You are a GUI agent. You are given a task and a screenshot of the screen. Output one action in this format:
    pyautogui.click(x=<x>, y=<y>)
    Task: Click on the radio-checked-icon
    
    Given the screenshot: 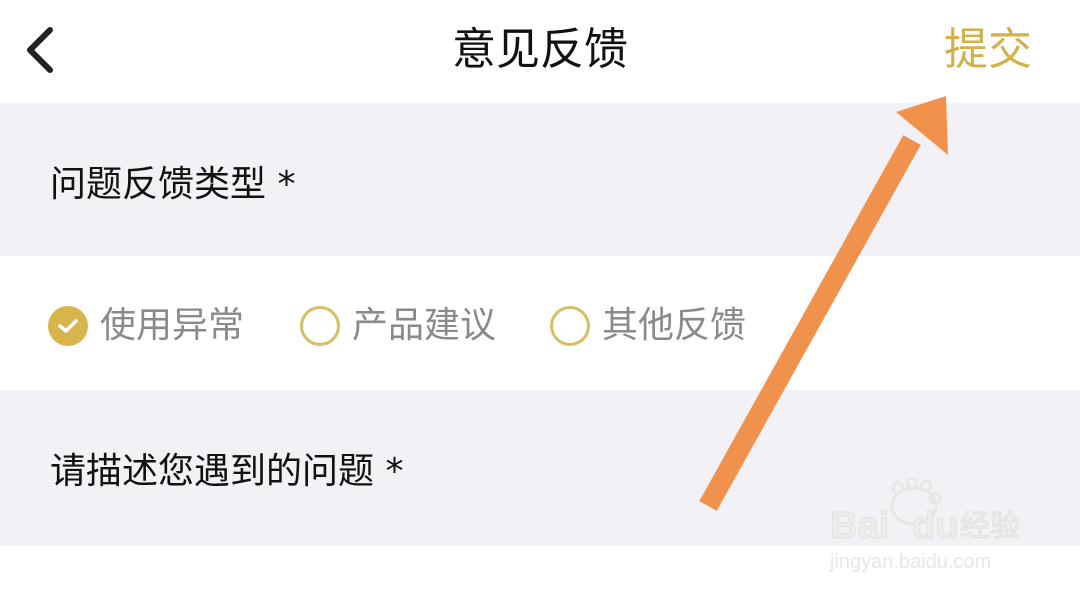 What is the action you would take?
    pyautogui.click(x=68, y=326)
    